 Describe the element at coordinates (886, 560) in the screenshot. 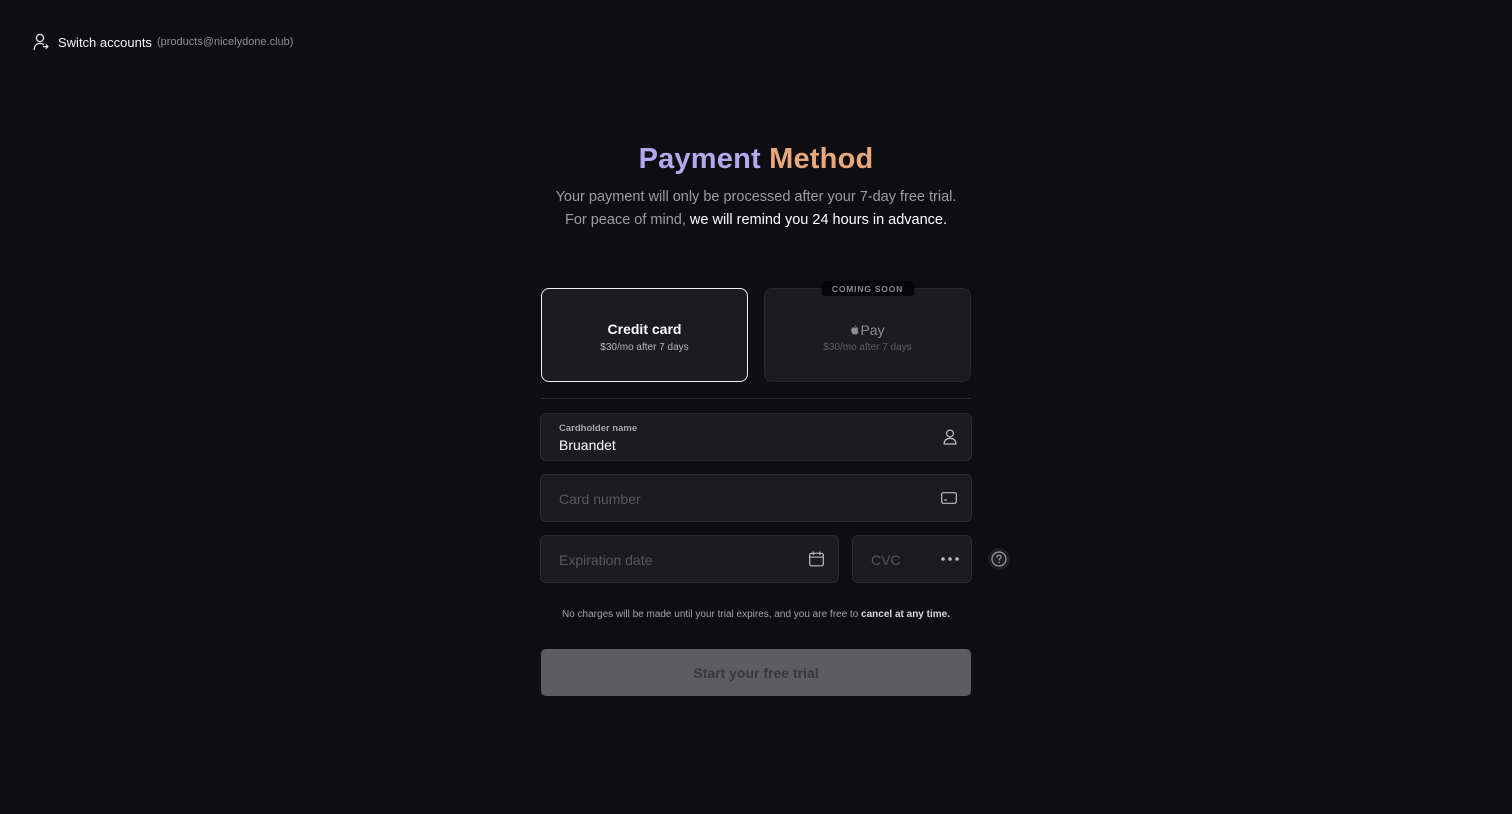

I see `cvc-placeholder: CVC` at that location.